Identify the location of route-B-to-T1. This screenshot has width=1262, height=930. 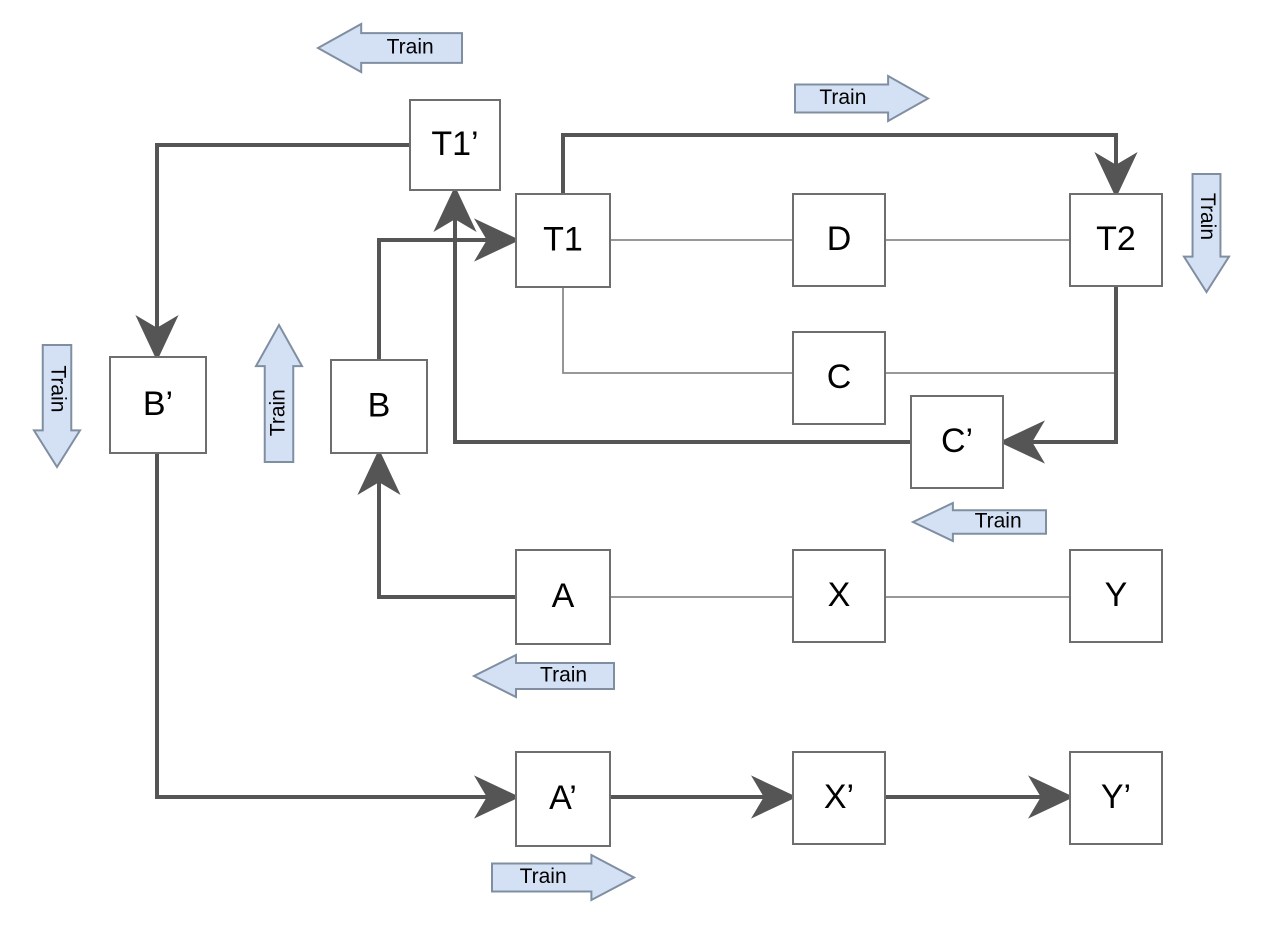
(448, 289).